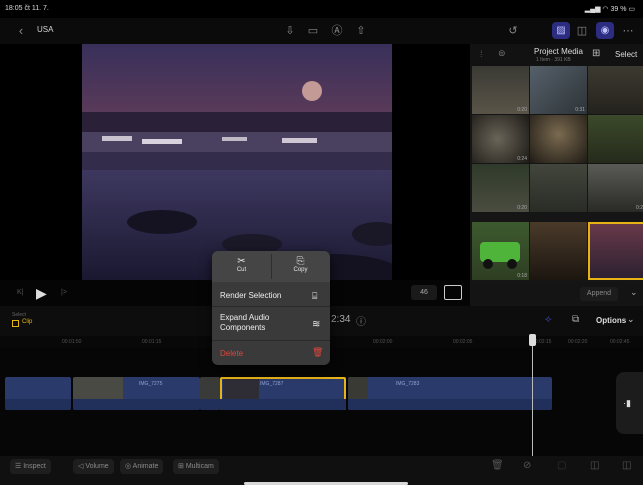 This screenshot has height=485, width=643. What do you see at coordinates (45, 29) in the screenshot?
I see `project-title: USA` at bounding box center [45, 29].